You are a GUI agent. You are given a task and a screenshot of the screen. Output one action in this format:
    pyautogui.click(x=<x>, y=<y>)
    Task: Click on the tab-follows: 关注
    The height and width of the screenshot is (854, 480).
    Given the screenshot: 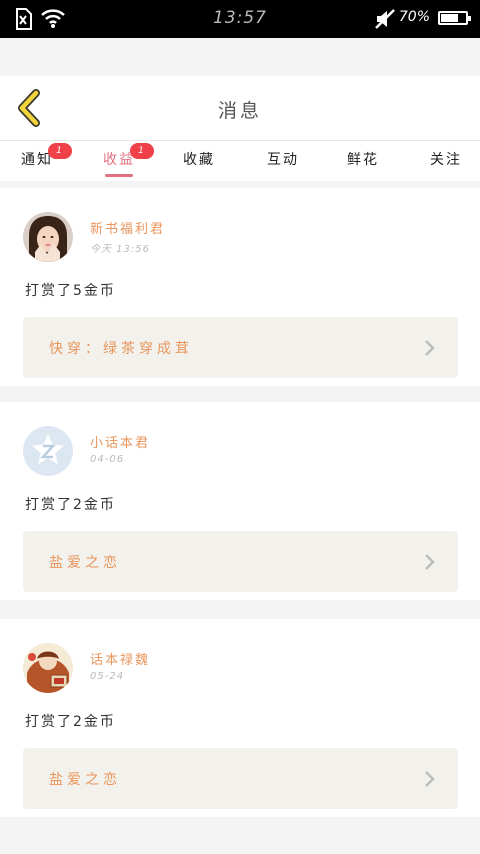 What is the action you would take?
    pyautogui.click(x=446, y=159)
    